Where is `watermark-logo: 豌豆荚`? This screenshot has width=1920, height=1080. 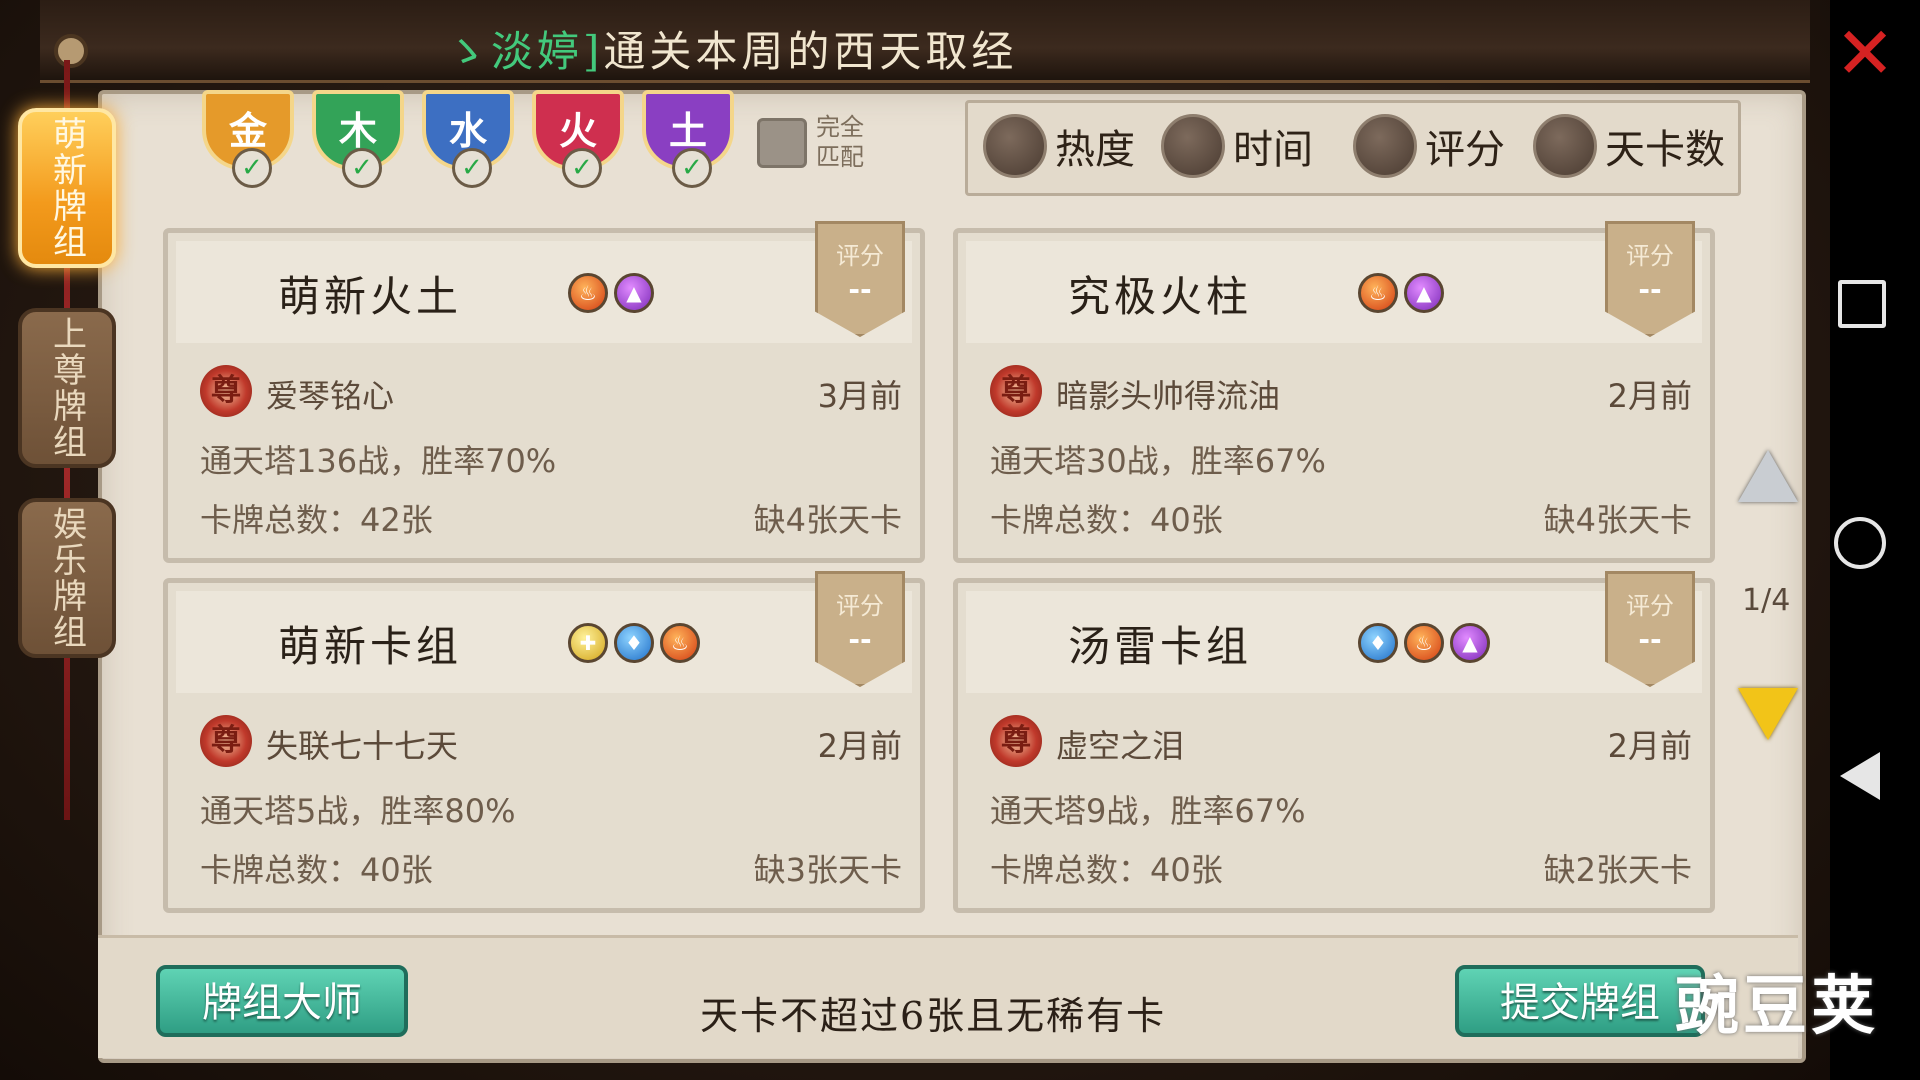 watermark-logo: 豌豆荚 is located at coordinates (1777, 1007).